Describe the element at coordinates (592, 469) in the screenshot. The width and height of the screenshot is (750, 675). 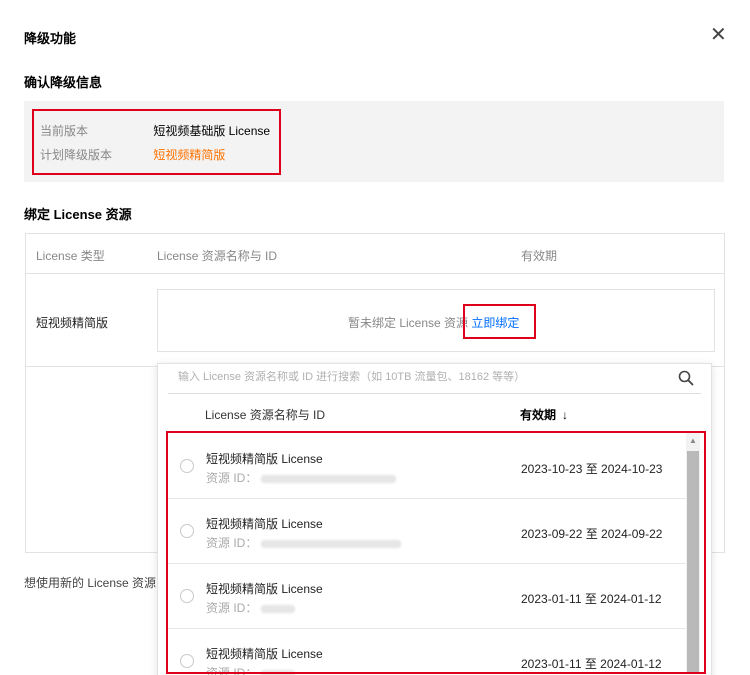
I see `validity-period: 2023-10-23 至 2024-10-23` at that location.